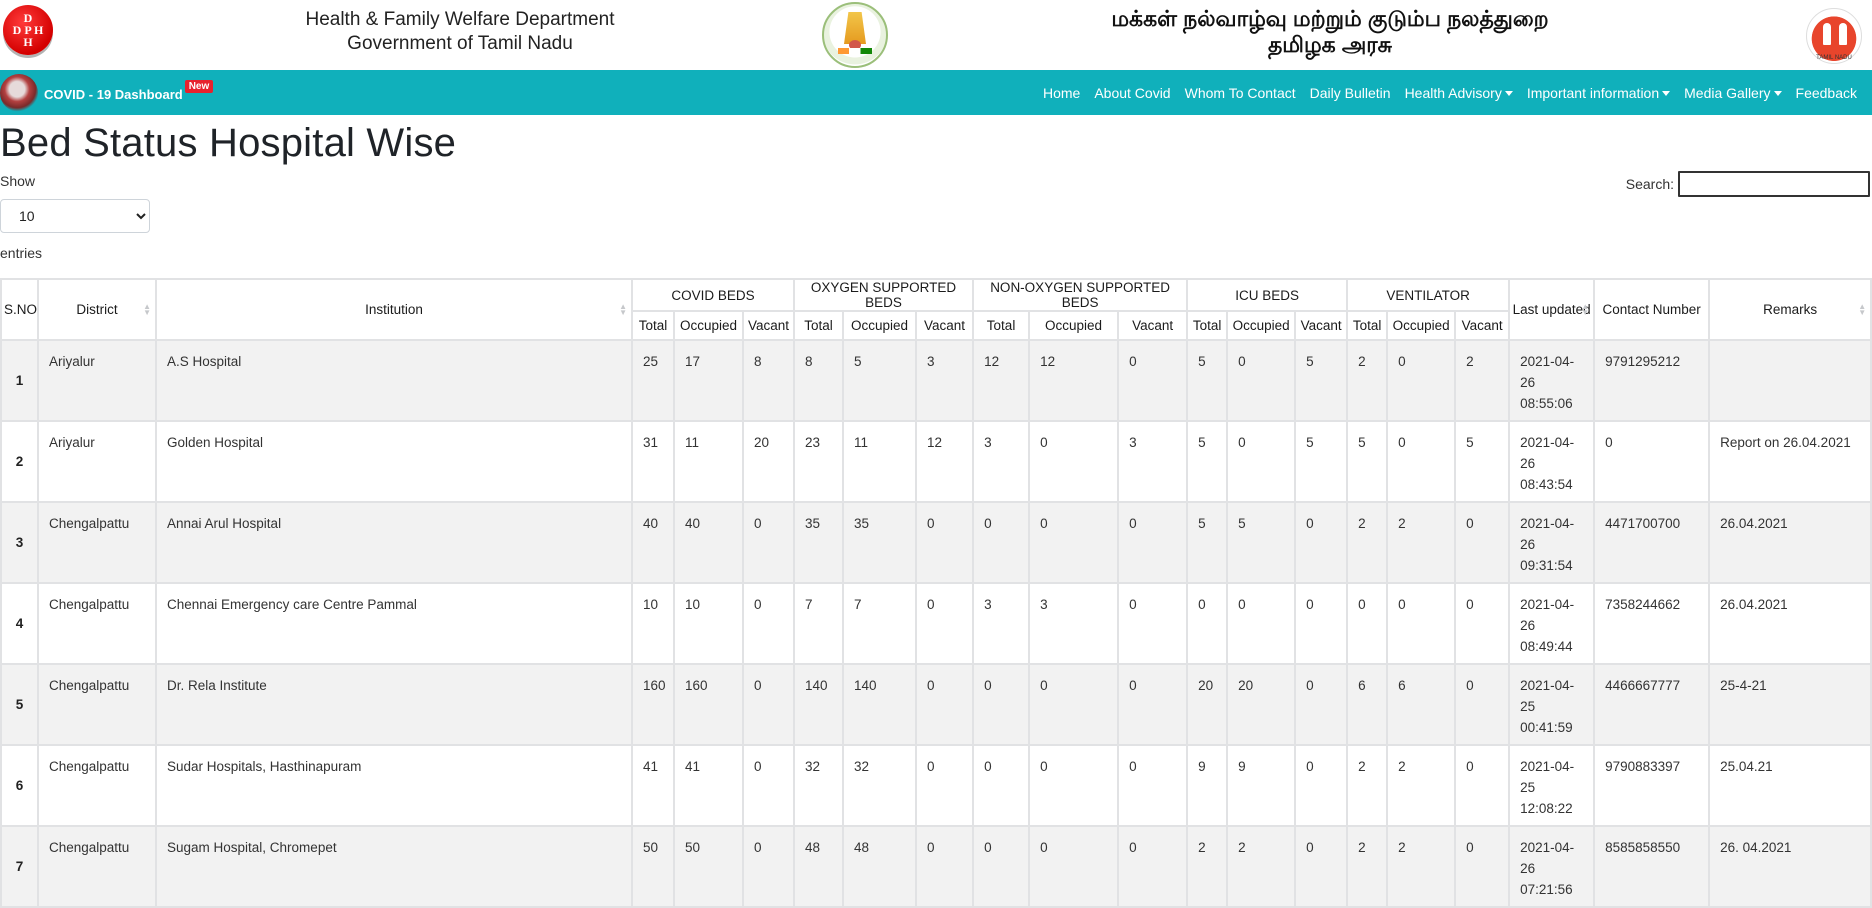 This screenshot has height=908, width=1872. What do you see at coordinates (1421, 704) in the screenshot?
I see `cell-ventilator-occupied: 6` at bounding box center [1421, 704].